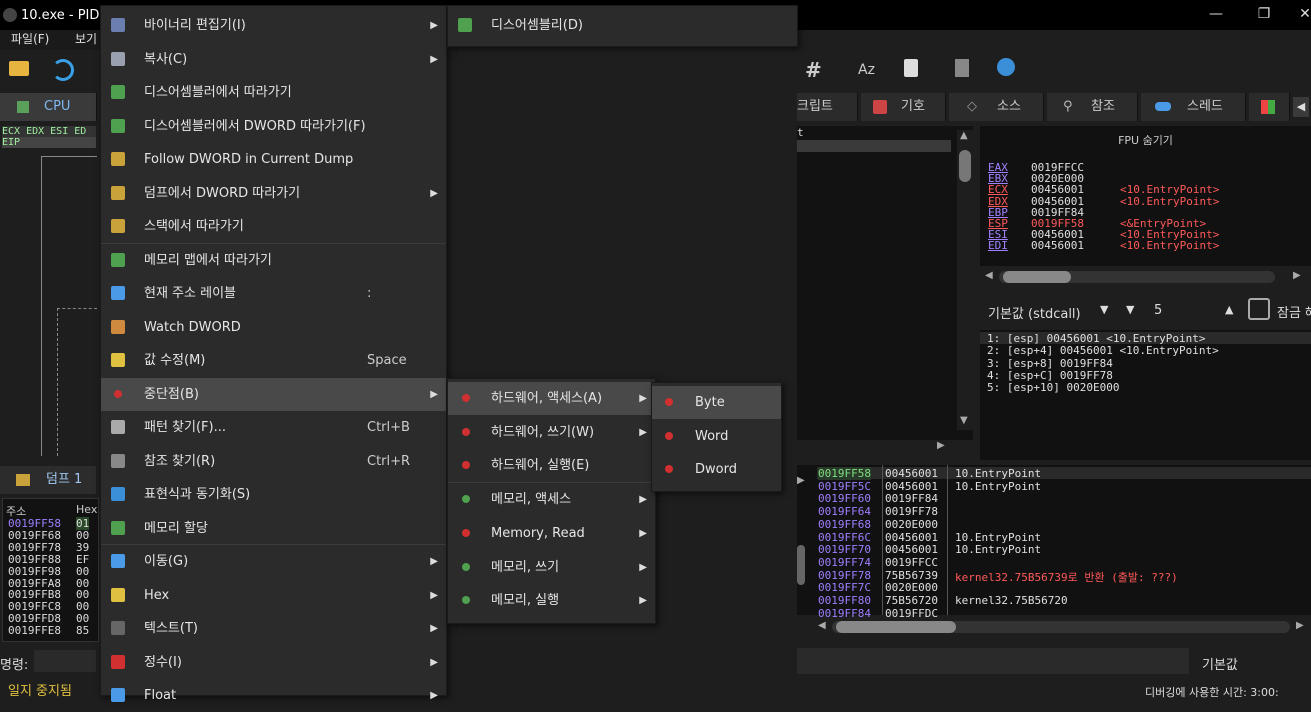 The width and height of the screenshot is (1311, 712). I want to click on patch-file-icon, so click(911, 68).